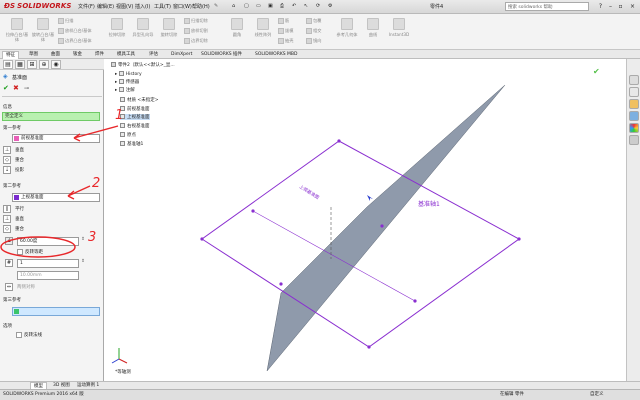 The image size is (640, 400). I want to click on tab-mbd: SOLIDWORKS MBD, so click(276, 55).